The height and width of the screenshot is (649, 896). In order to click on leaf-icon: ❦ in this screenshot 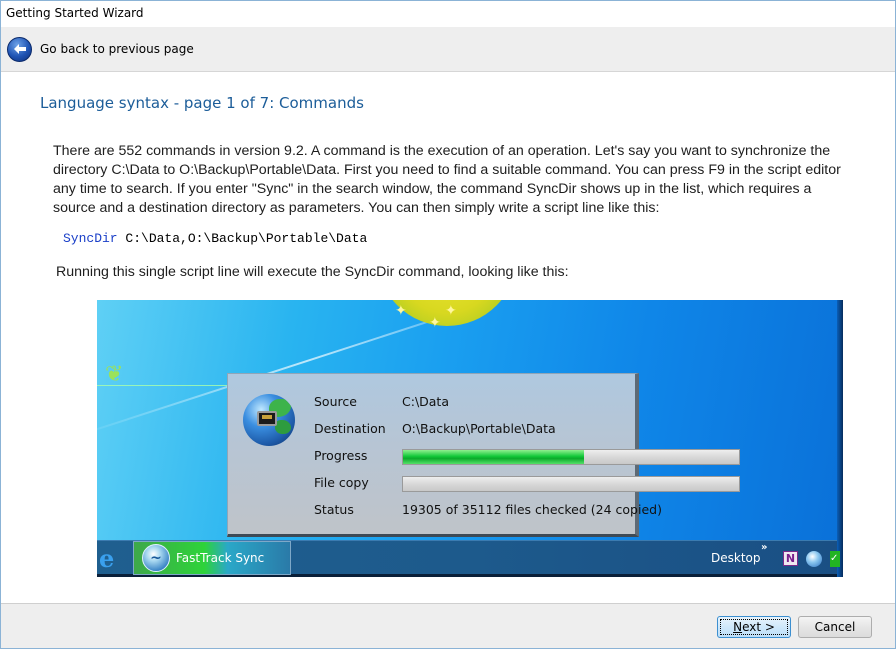, I will do `click(114, 374)`.